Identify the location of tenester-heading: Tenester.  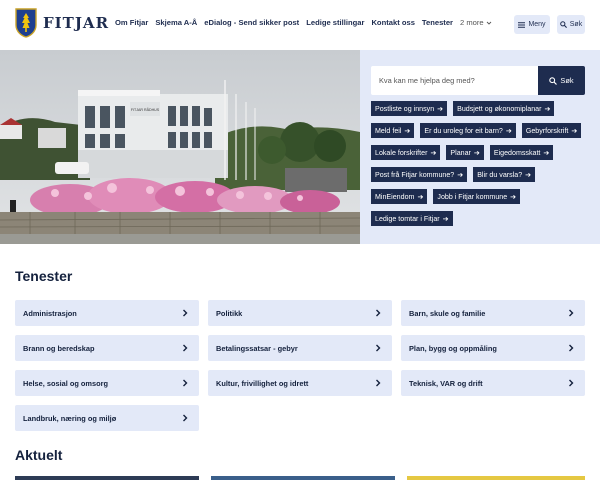
(44, 276).